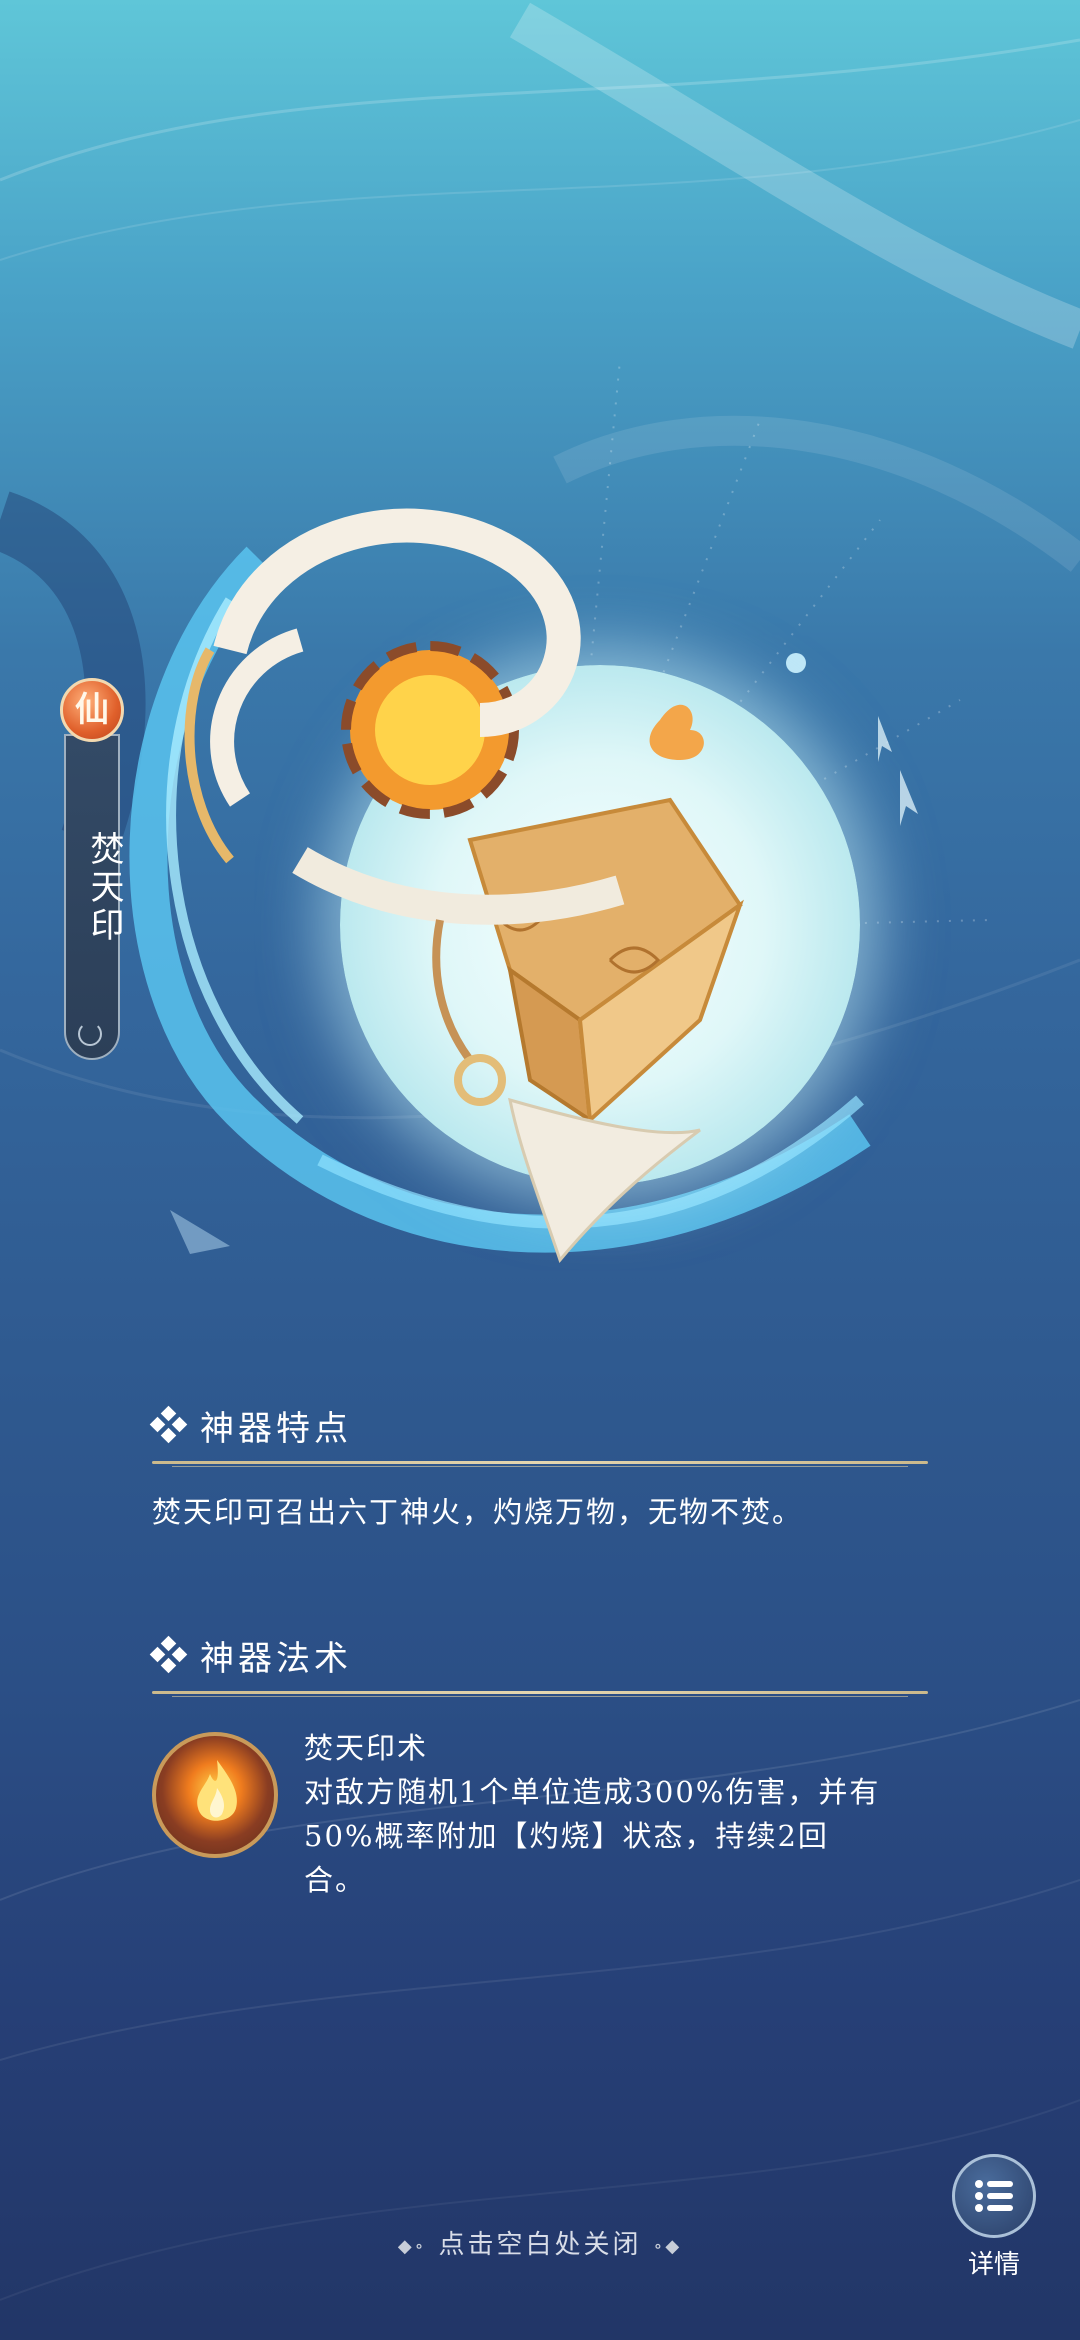 The height and width of the screenshot is (2340, 1080). I want to click on skill-name: 焚天印术, so click(366, 1748).